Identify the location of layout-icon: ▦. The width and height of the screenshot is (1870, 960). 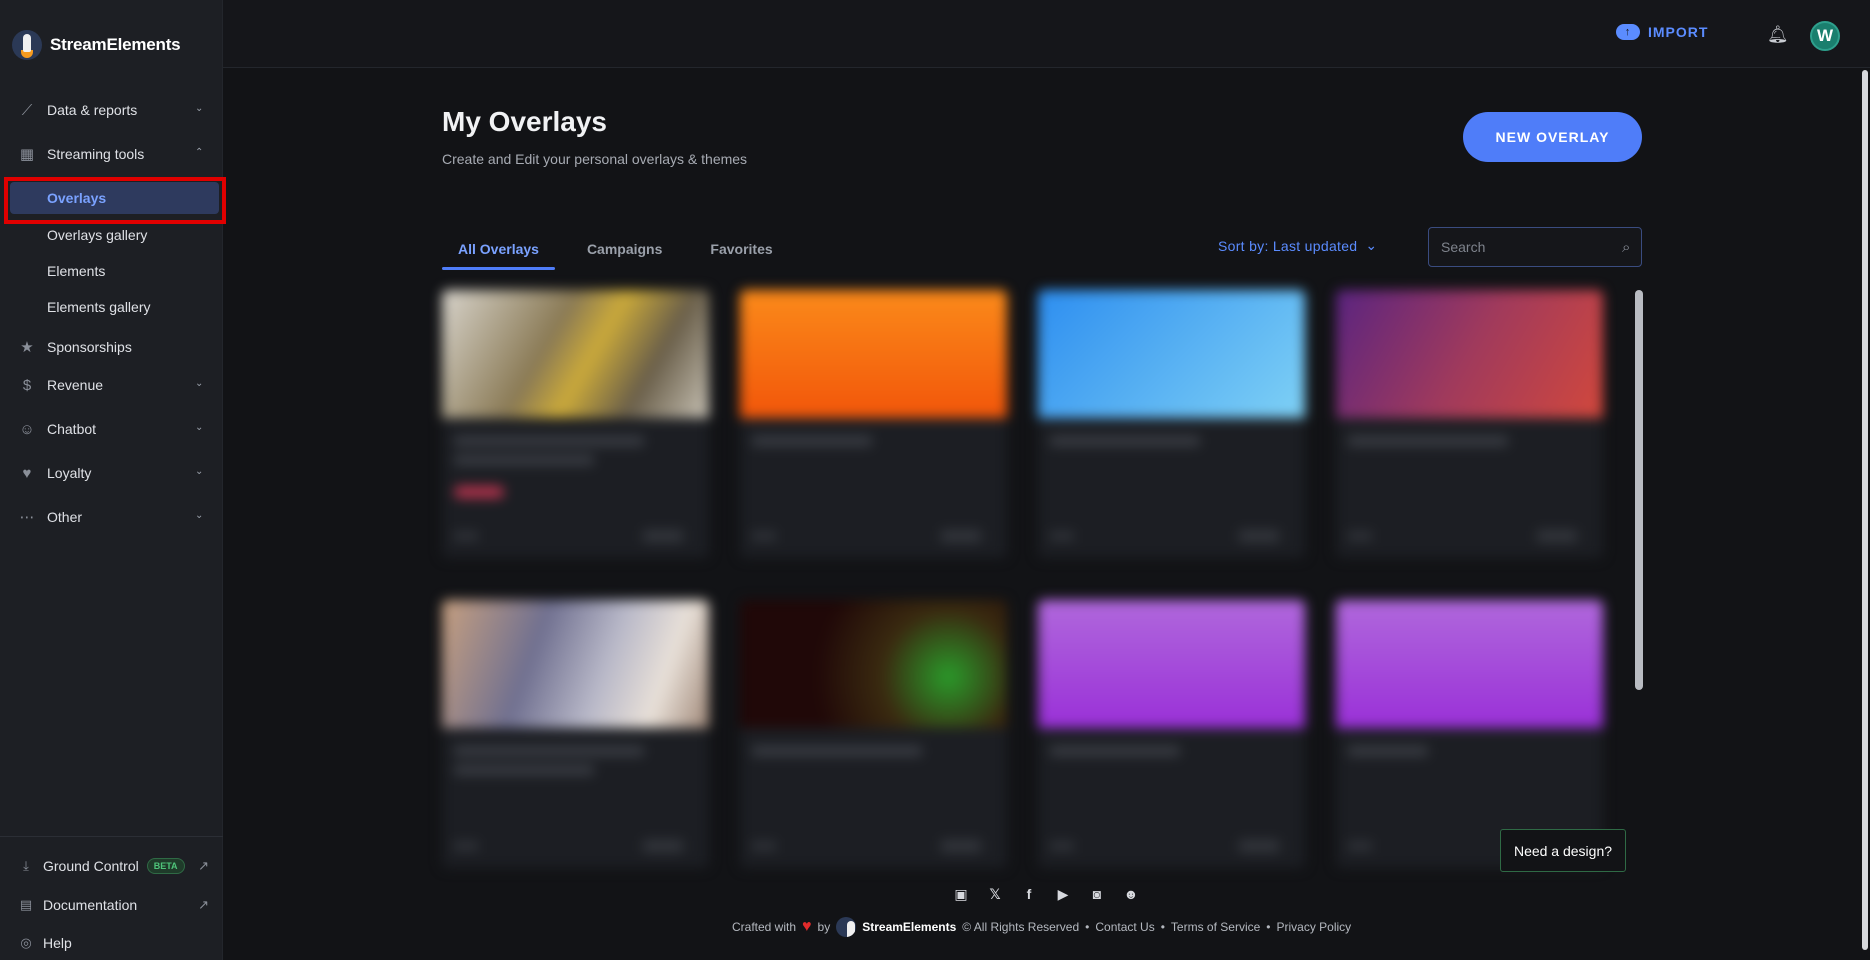
(27, 154).